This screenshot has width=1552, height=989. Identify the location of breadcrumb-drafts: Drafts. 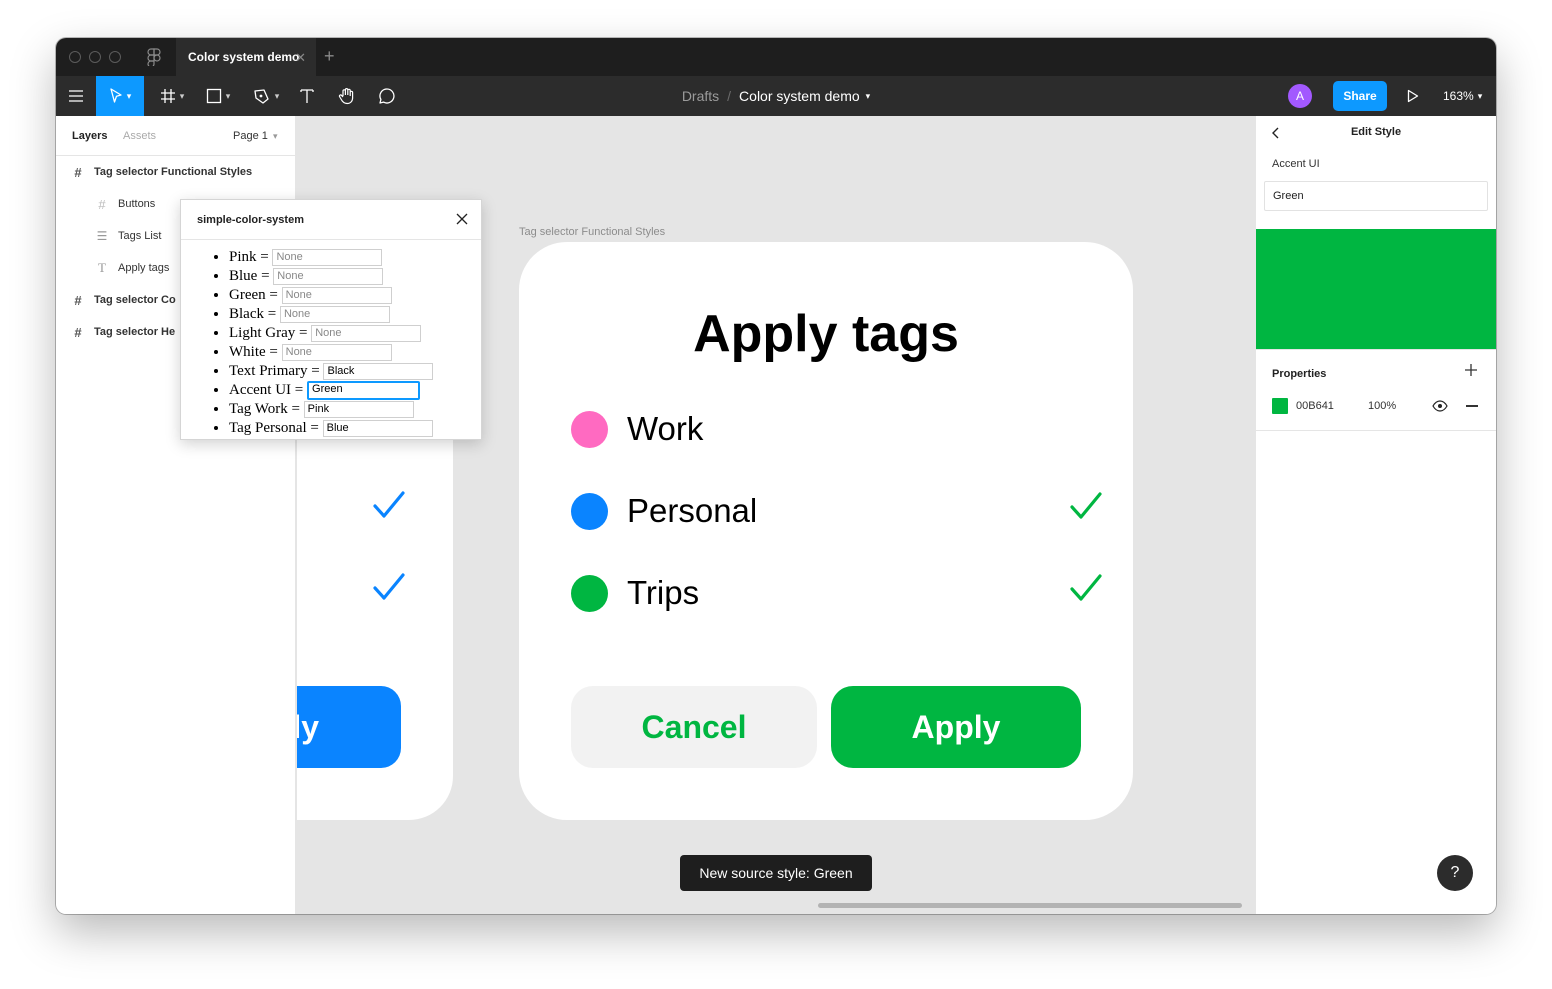
(700, 96).